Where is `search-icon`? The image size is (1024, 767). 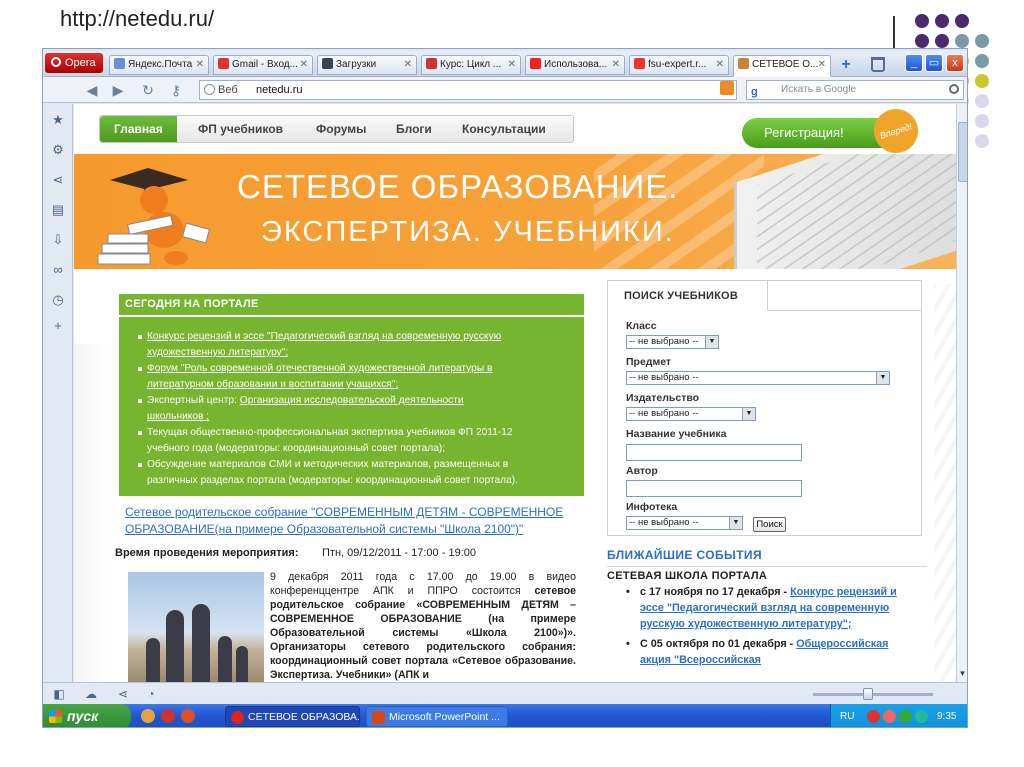 search-icon is located at coordinates (954, 89).